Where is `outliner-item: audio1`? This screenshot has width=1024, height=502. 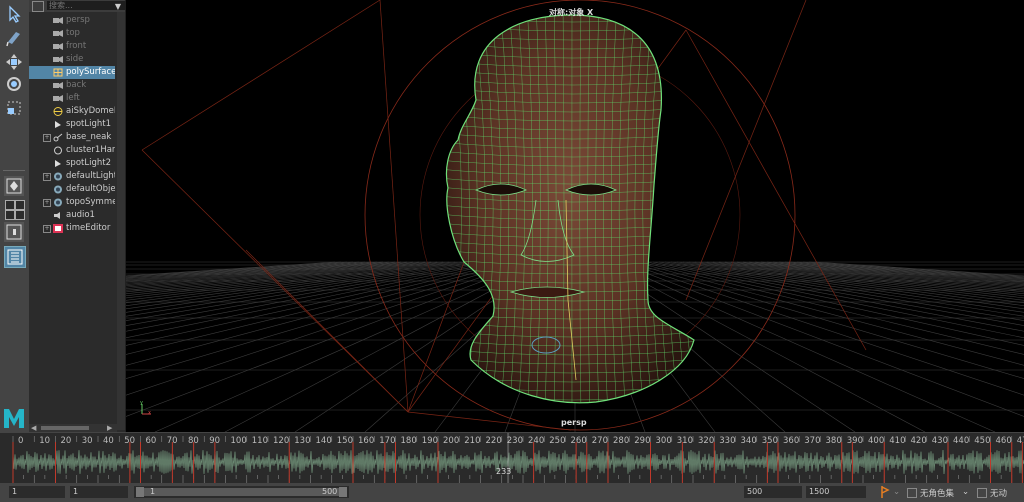 outliner-item: audio1 is located at coordinates (72, 215).